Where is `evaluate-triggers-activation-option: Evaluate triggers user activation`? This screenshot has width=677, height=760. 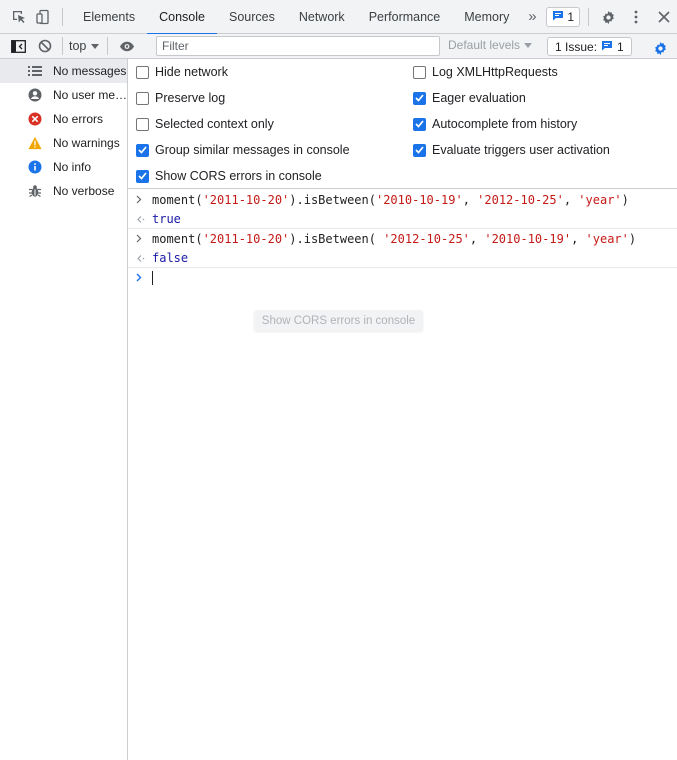 evaluate-triggers-activation-option: Evaluate triggers user activation is located at coordinates (511, 150).